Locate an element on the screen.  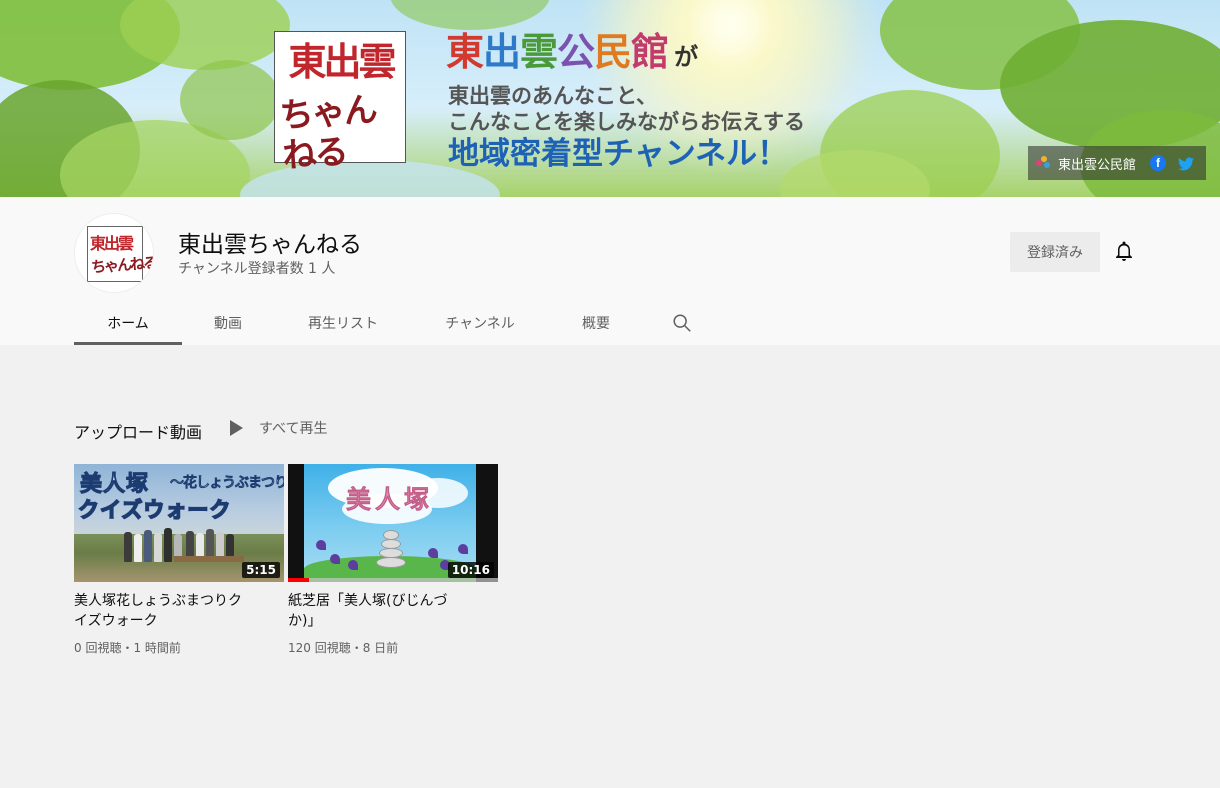
banner-logo-line1: 東出雲 is located at coordinates (342, 61).